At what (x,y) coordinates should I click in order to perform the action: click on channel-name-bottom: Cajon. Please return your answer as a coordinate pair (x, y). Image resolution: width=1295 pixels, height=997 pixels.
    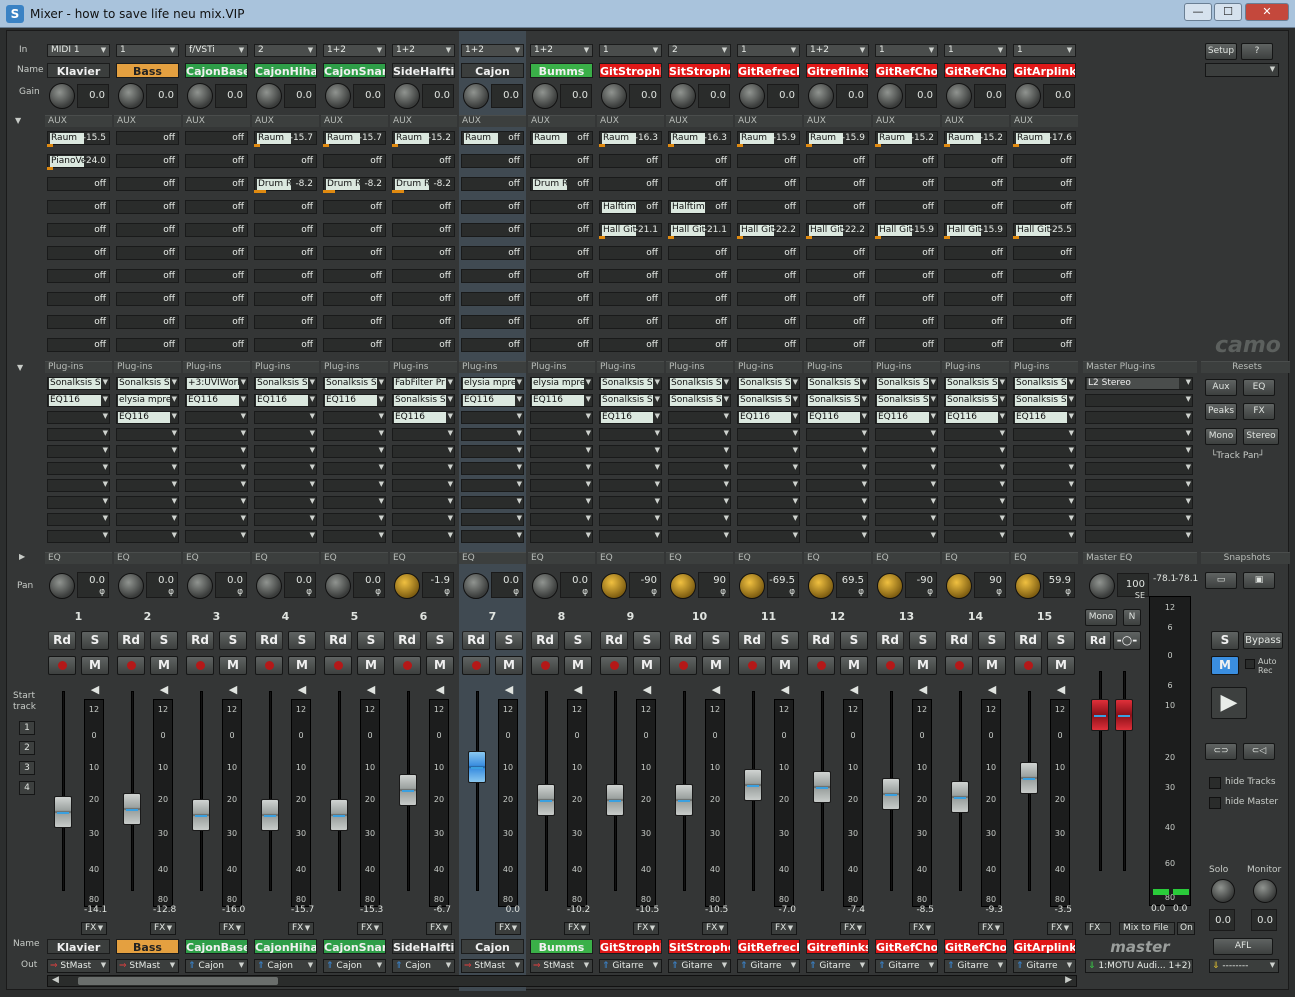
    Looking at the image, I should click on (492, 946).